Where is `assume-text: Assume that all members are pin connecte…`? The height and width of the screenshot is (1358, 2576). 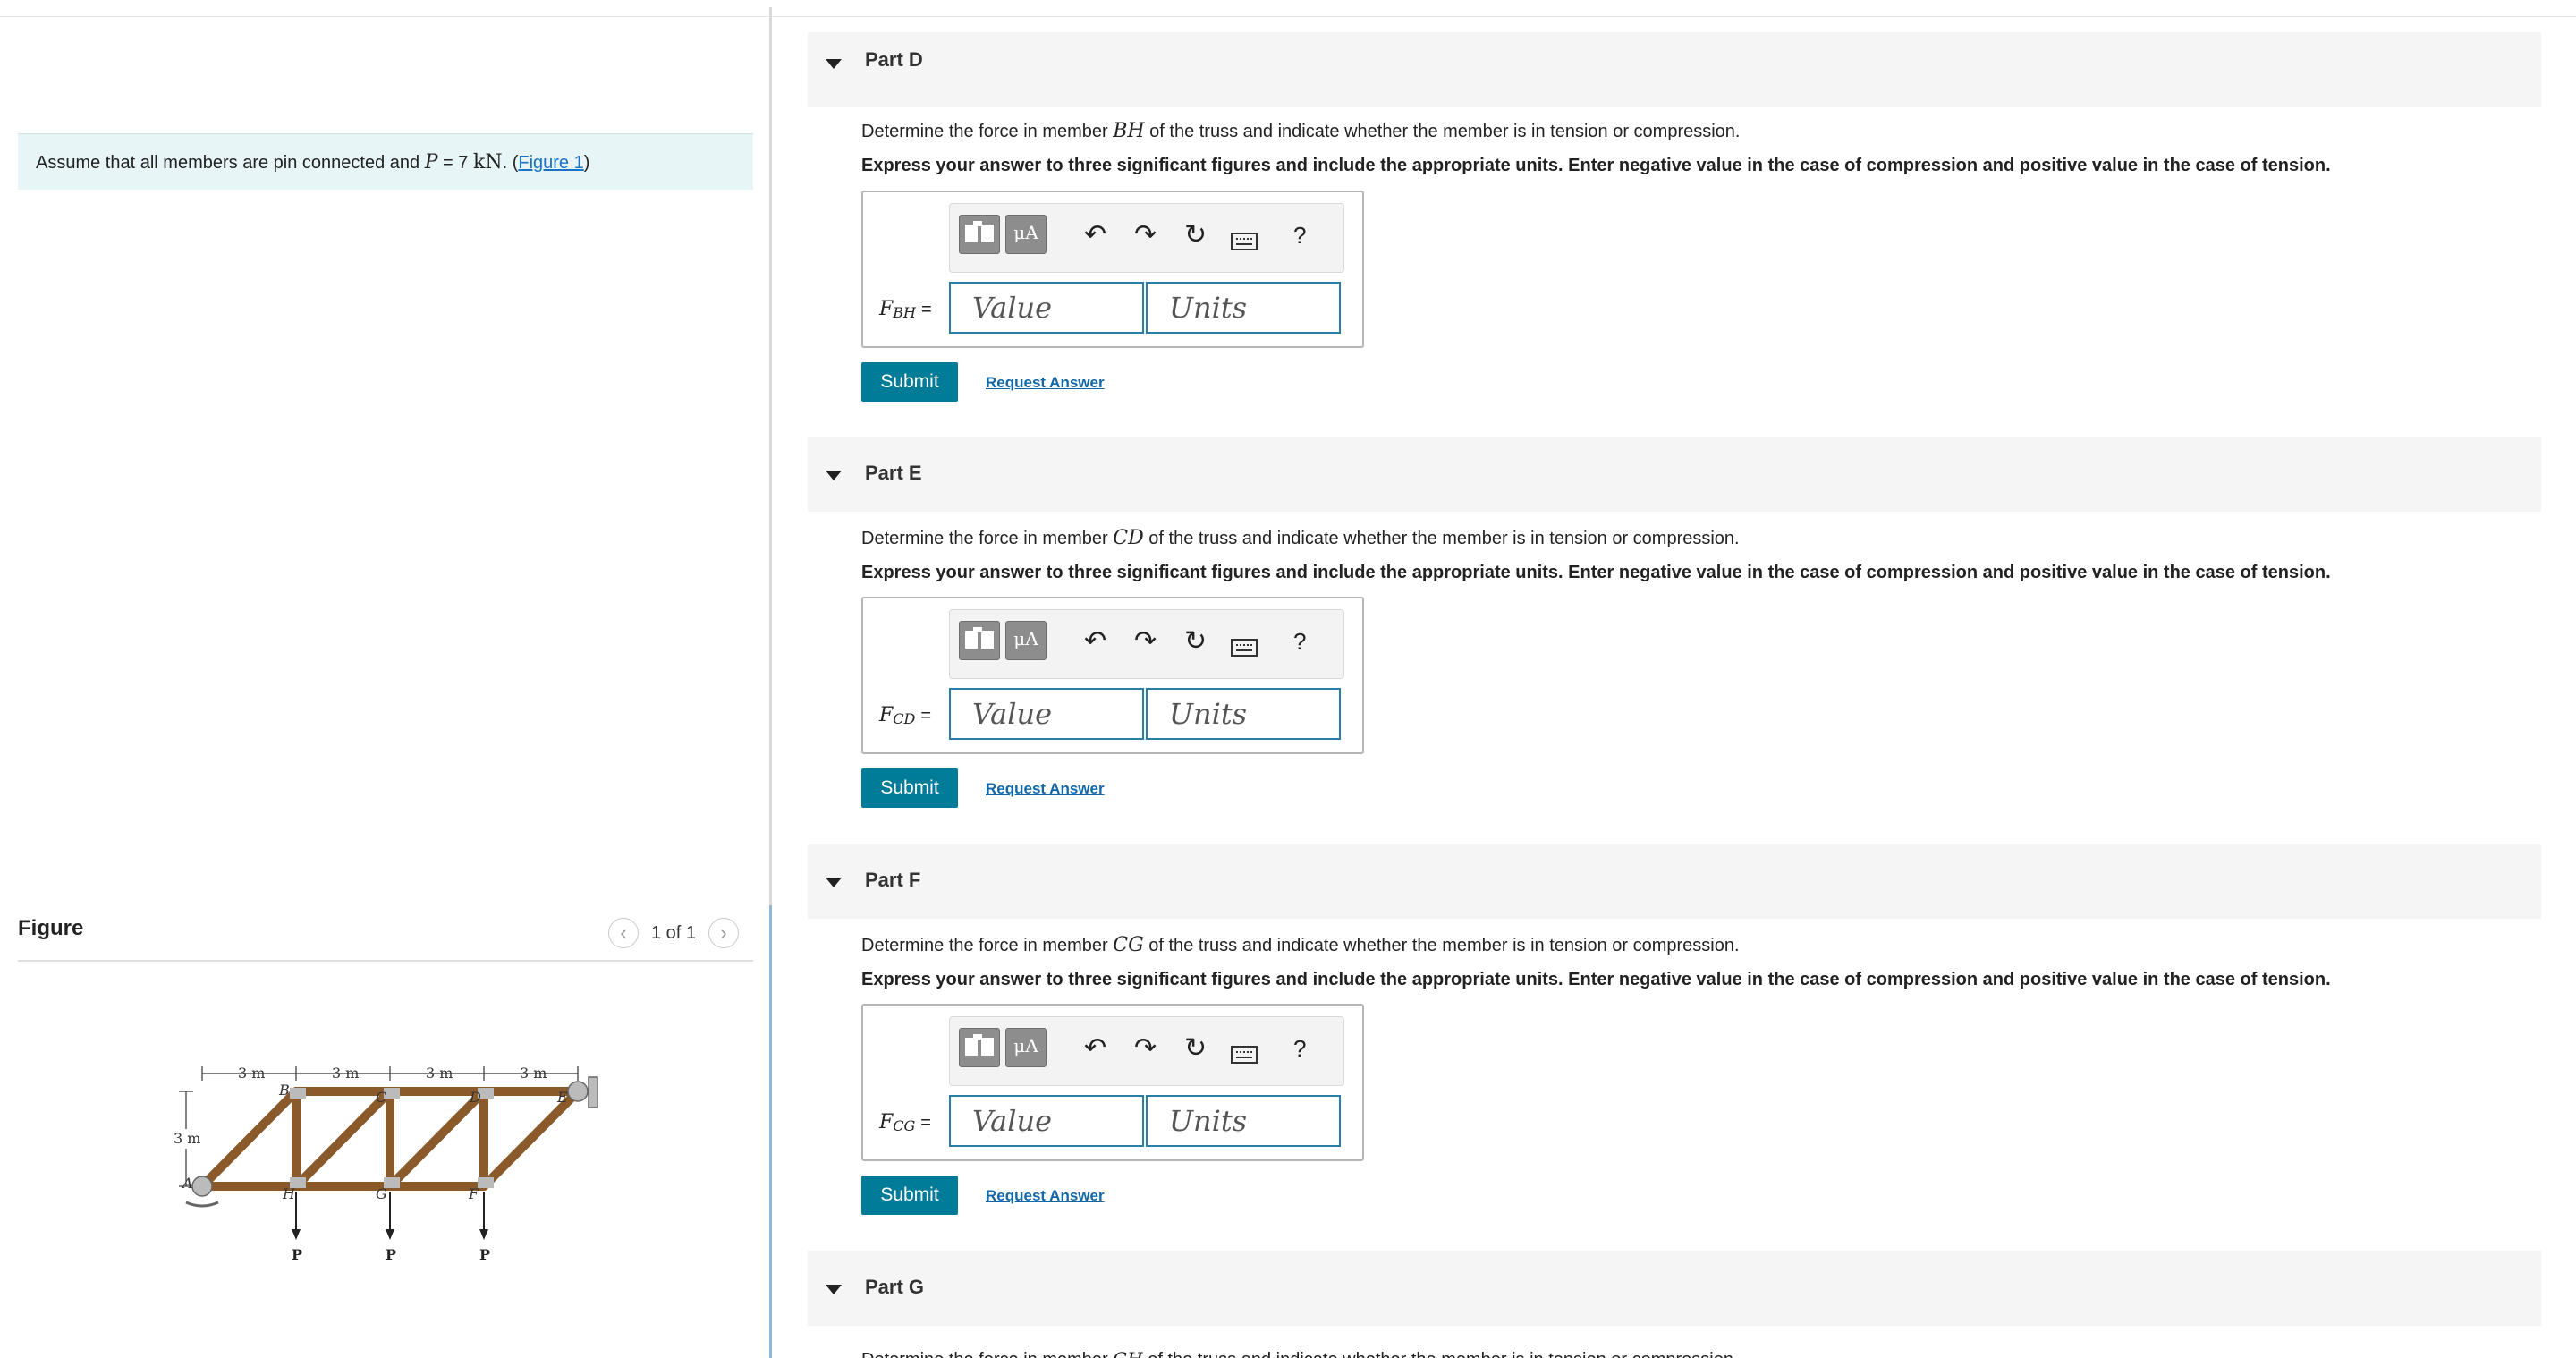 assume-text: Assume that all members are pin connecte… is located at coordinates (228, 163).